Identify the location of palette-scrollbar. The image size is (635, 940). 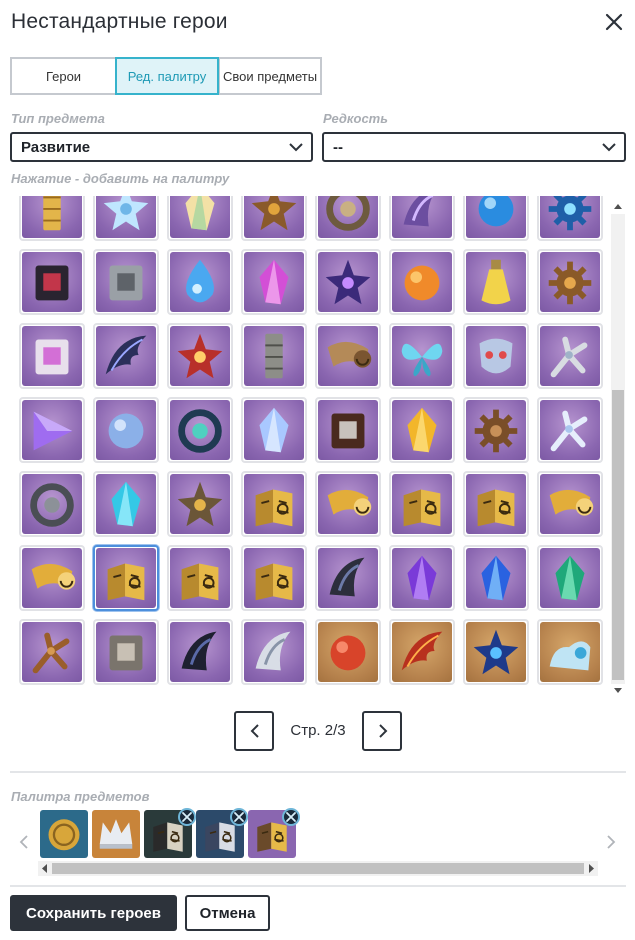
(318, 868).